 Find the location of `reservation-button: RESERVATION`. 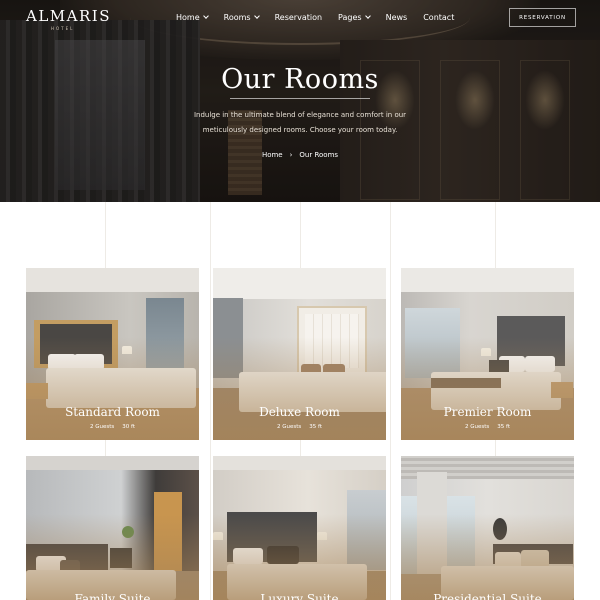

reservation-button: RESERVATION is located at coordinates (542, 17).